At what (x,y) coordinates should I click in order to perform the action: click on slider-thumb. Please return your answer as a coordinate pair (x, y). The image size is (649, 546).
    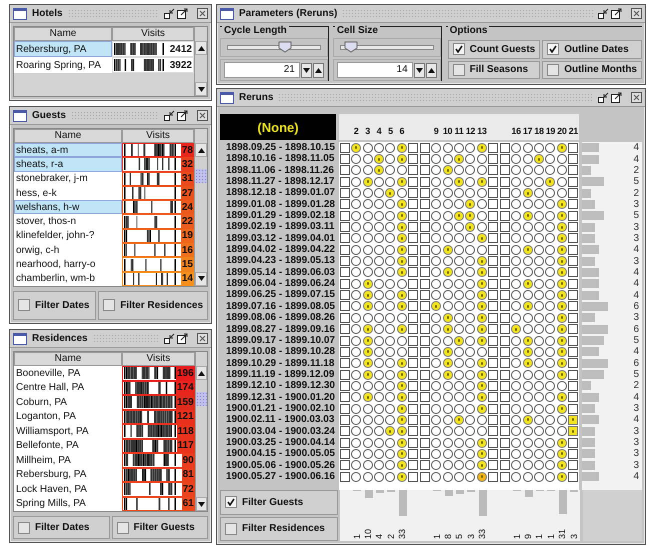
    Looking at the image, I should click on (351, 47).